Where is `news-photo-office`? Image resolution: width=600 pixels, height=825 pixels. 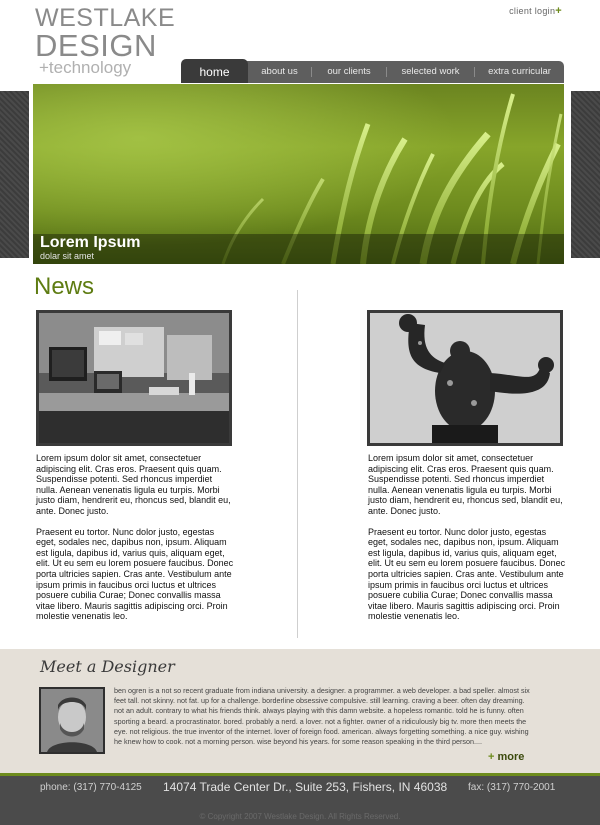 news-photo-office is located at coordinates (134, 378).